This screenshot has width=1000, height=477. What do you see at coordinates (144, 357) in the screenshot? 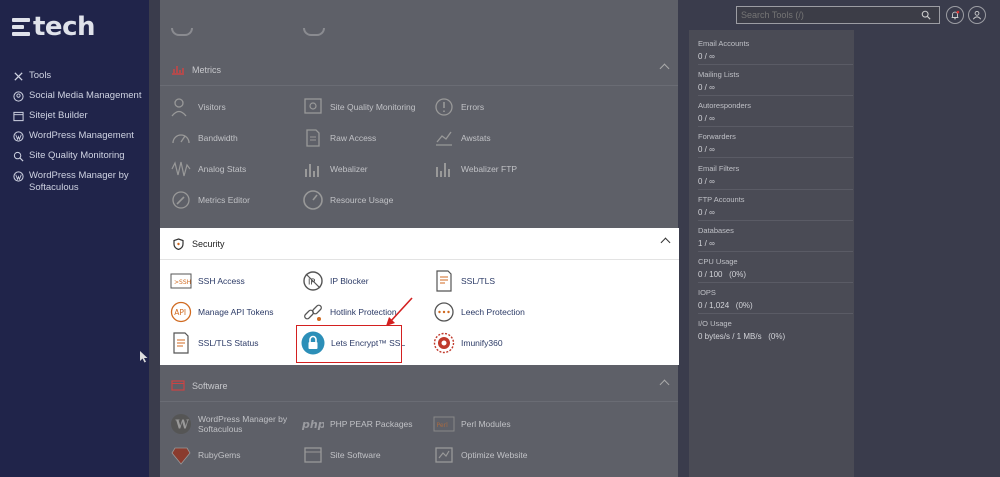
I see `mouse-cursor-icon` at bounding box center [144, 357].